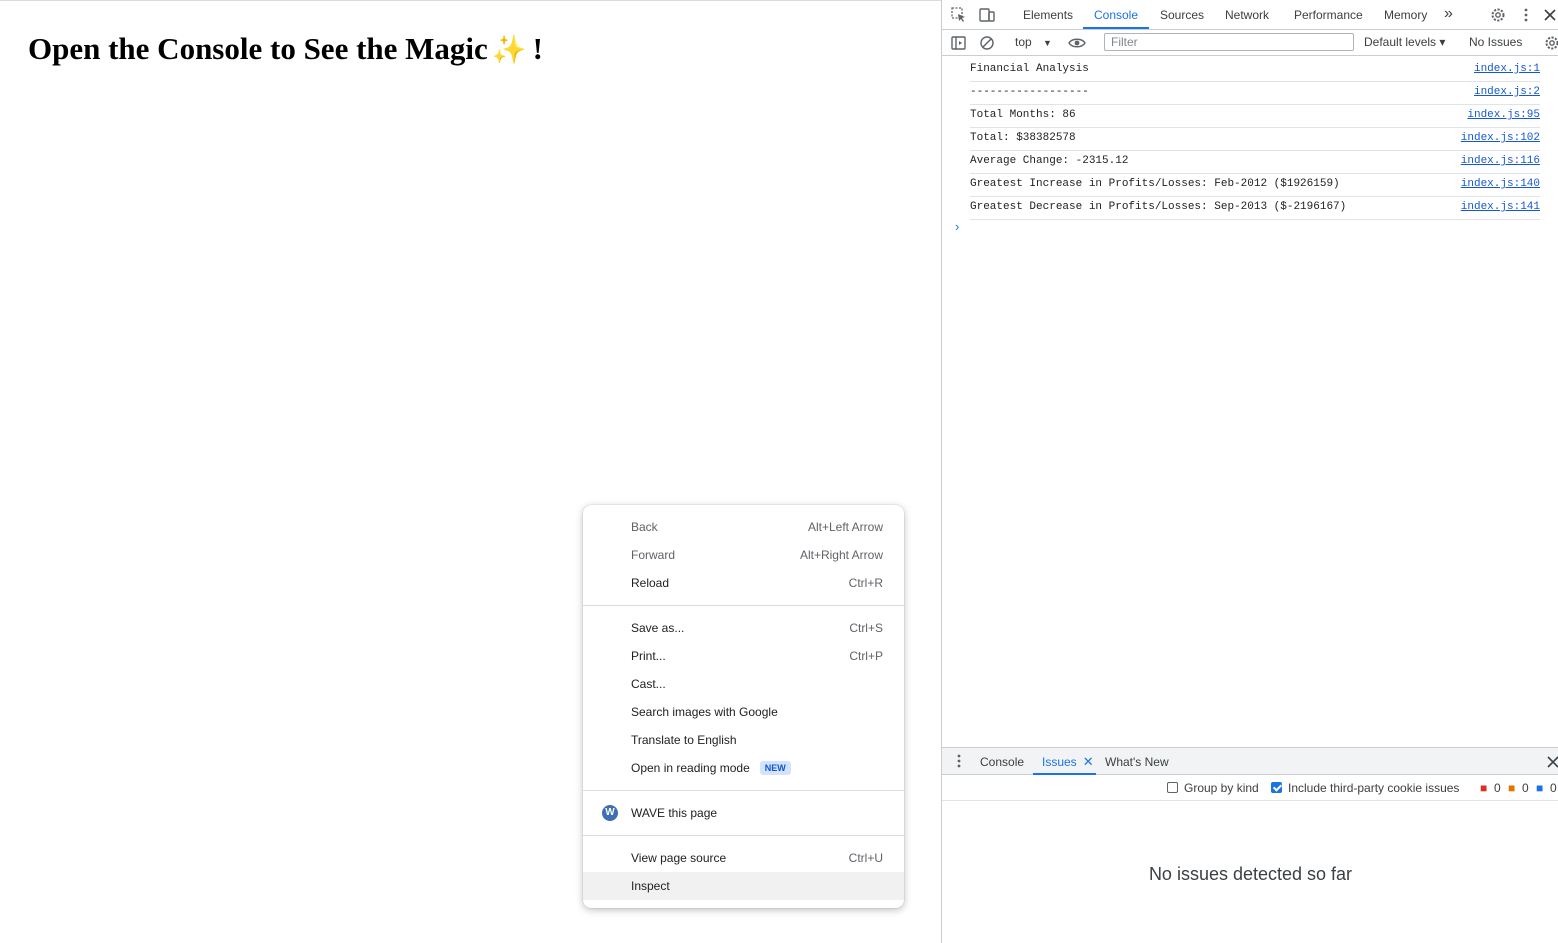  Describe the element at coordinates (1137, 761) in the screenshot. I see `drawer-tab-whats-new: What's New` at that location.